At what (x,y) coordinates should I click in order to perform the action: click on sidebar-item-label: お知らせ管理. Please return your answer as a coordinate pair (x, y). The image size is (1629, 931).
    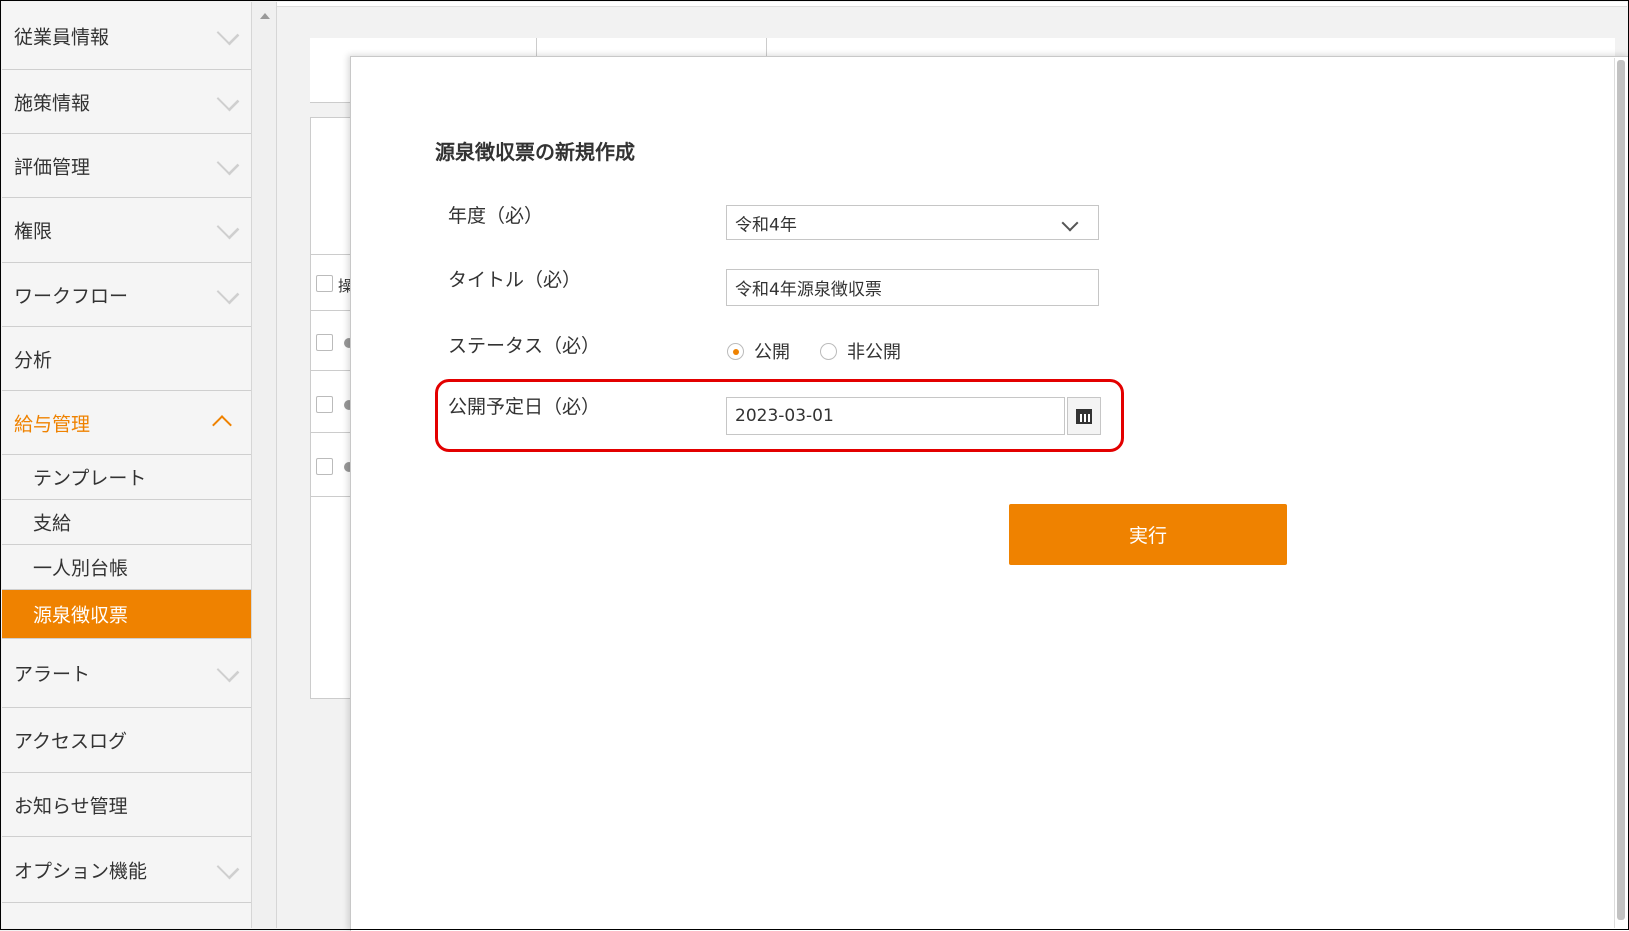
    Looking at the image, I should click on (71, 806).